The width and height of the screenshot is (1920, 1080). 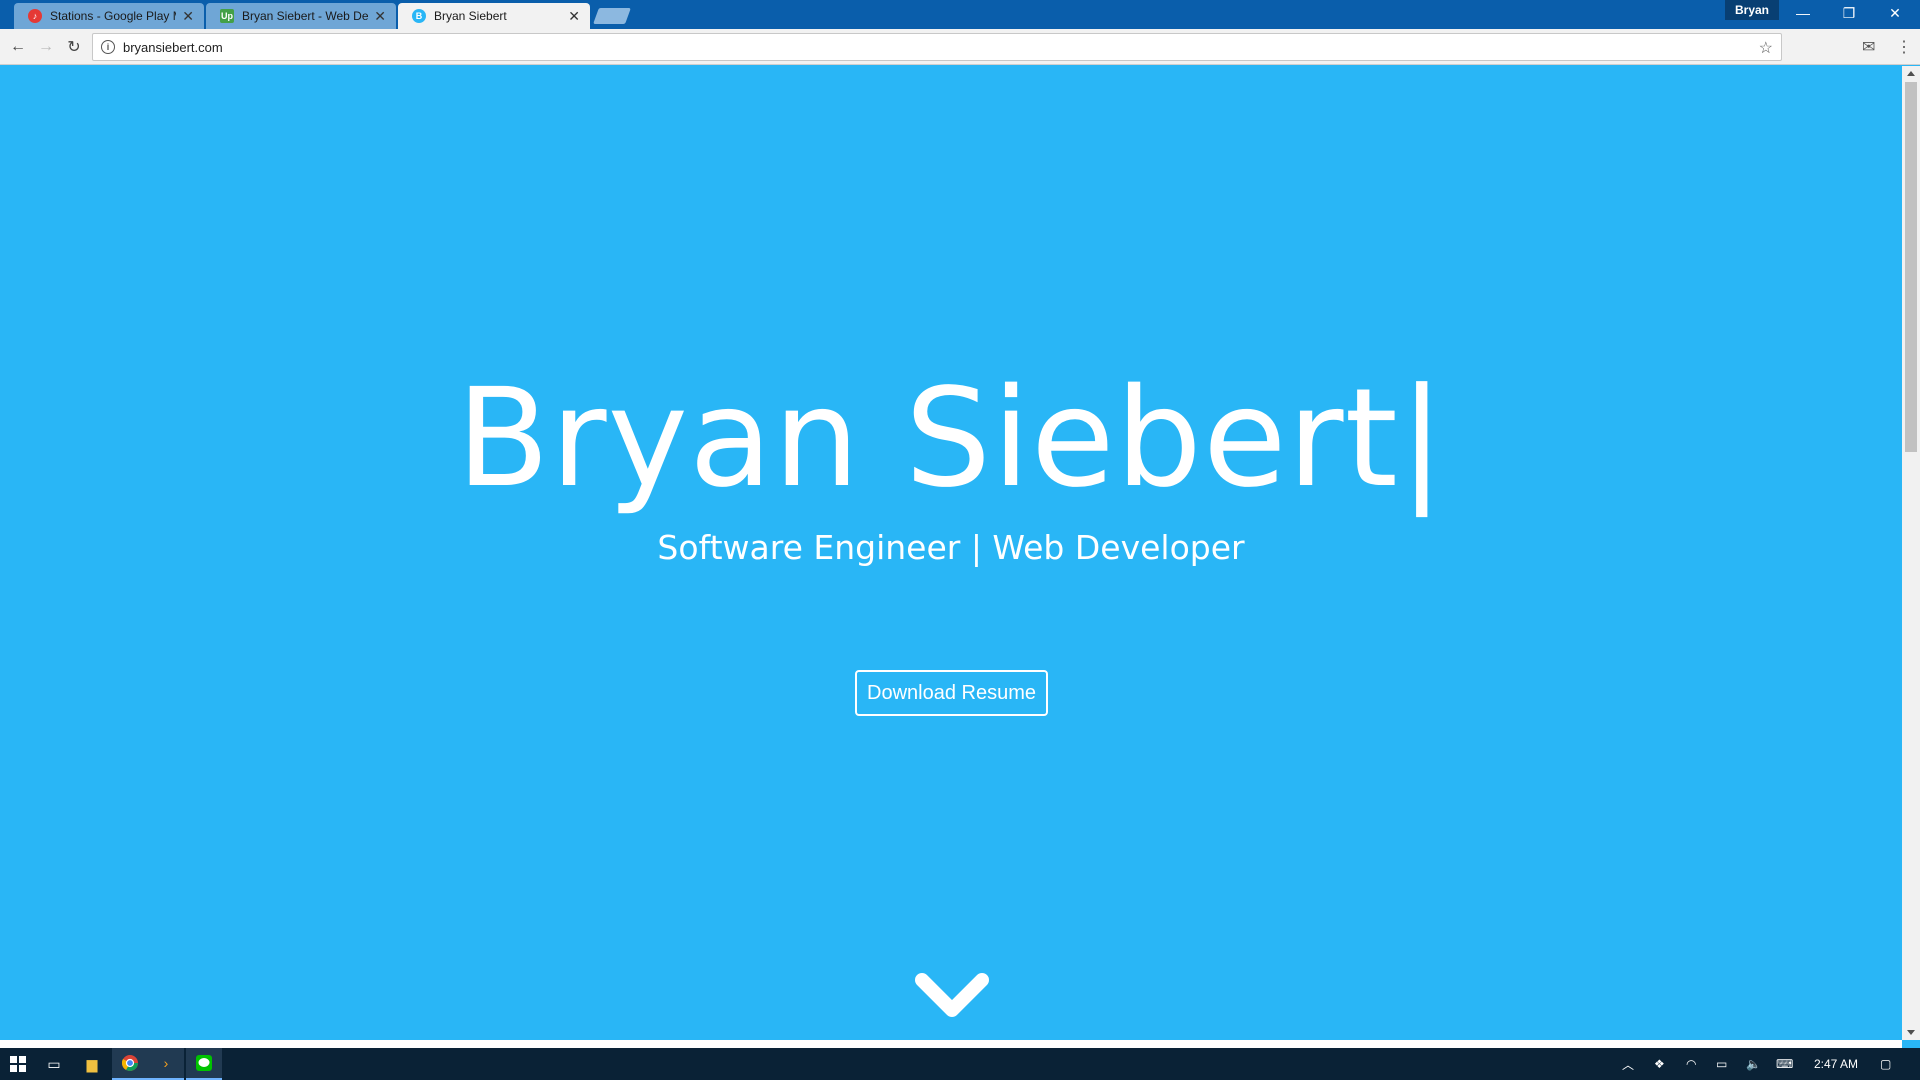 What do you see at coordinates (1752, 10) in the screenshot?
I see `profile-button: Bryan` at bounding box center [1752, 10].